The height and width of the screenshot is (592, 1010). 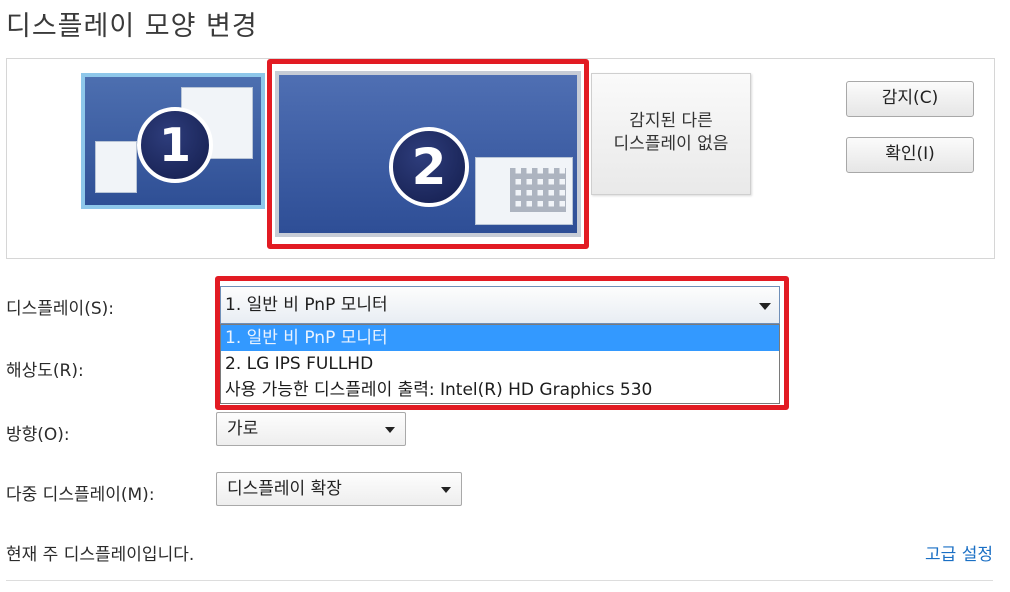 What do you see at coordinates (306, 305) in the screenshot?
I see `display-select-value: 1. 일반 비 PnP 모니터` at bounding box center [306, 305].